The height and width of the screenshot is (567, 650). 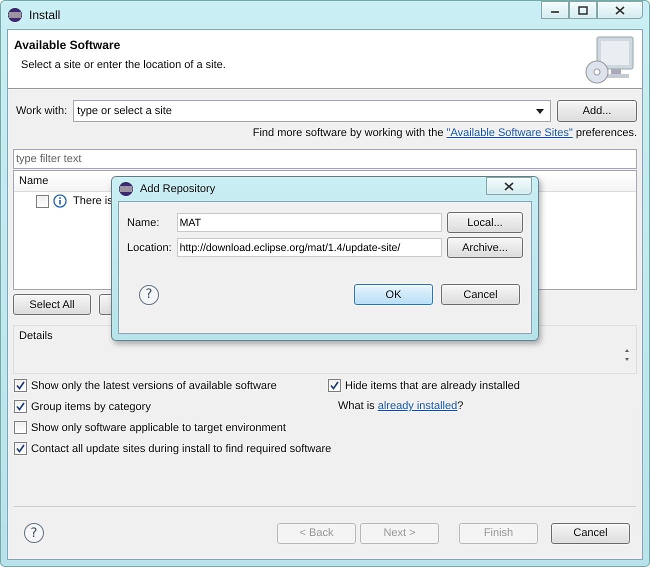 What do you see at coordinates (312, 111) in the screenshot?
I see `site-combobox: type or select a site` at bounding box center [312, 111].